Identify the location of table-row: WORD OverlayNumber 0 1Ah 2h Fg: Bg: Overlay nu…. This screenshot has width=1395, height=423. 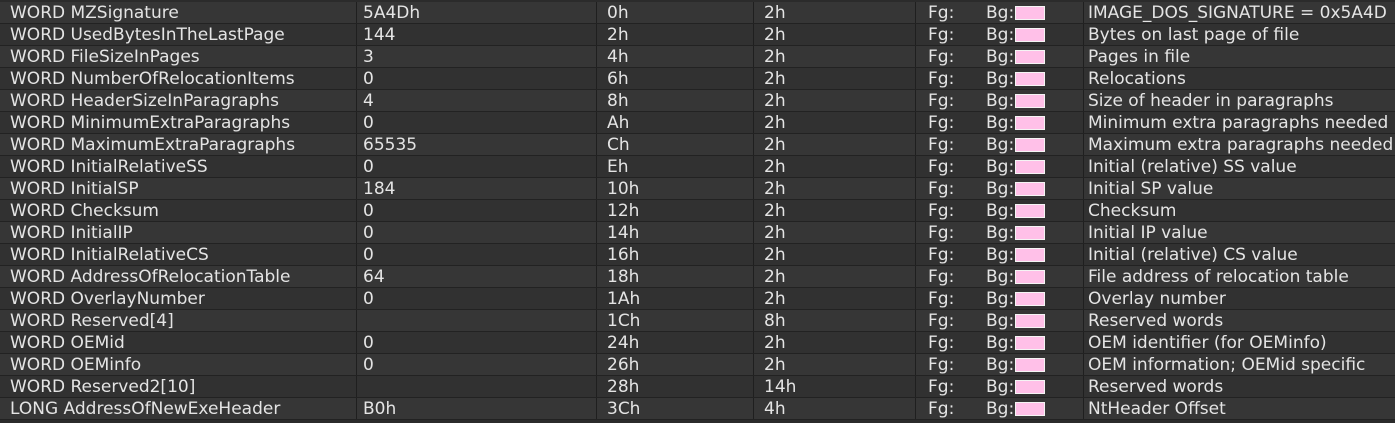
(697, 299).